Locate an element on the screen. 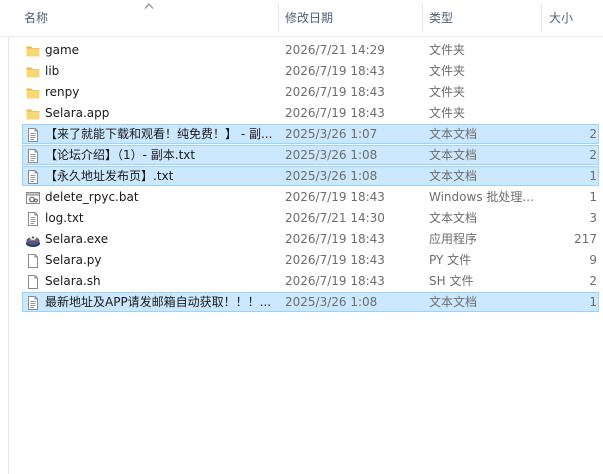 The width and height of the screenshot is (603, 474). file-type: SH 文件 is located at coordinates (451, 281).